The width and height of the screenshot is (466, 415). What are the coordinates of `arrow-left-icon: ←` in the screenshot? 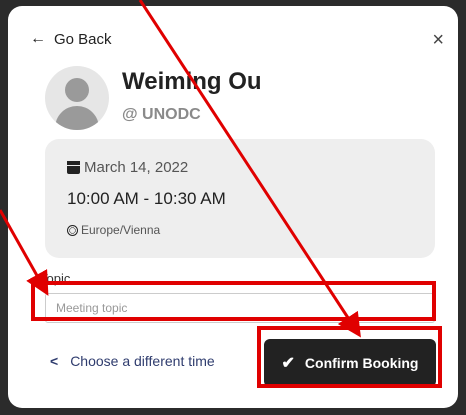 It's located at (38, 38).